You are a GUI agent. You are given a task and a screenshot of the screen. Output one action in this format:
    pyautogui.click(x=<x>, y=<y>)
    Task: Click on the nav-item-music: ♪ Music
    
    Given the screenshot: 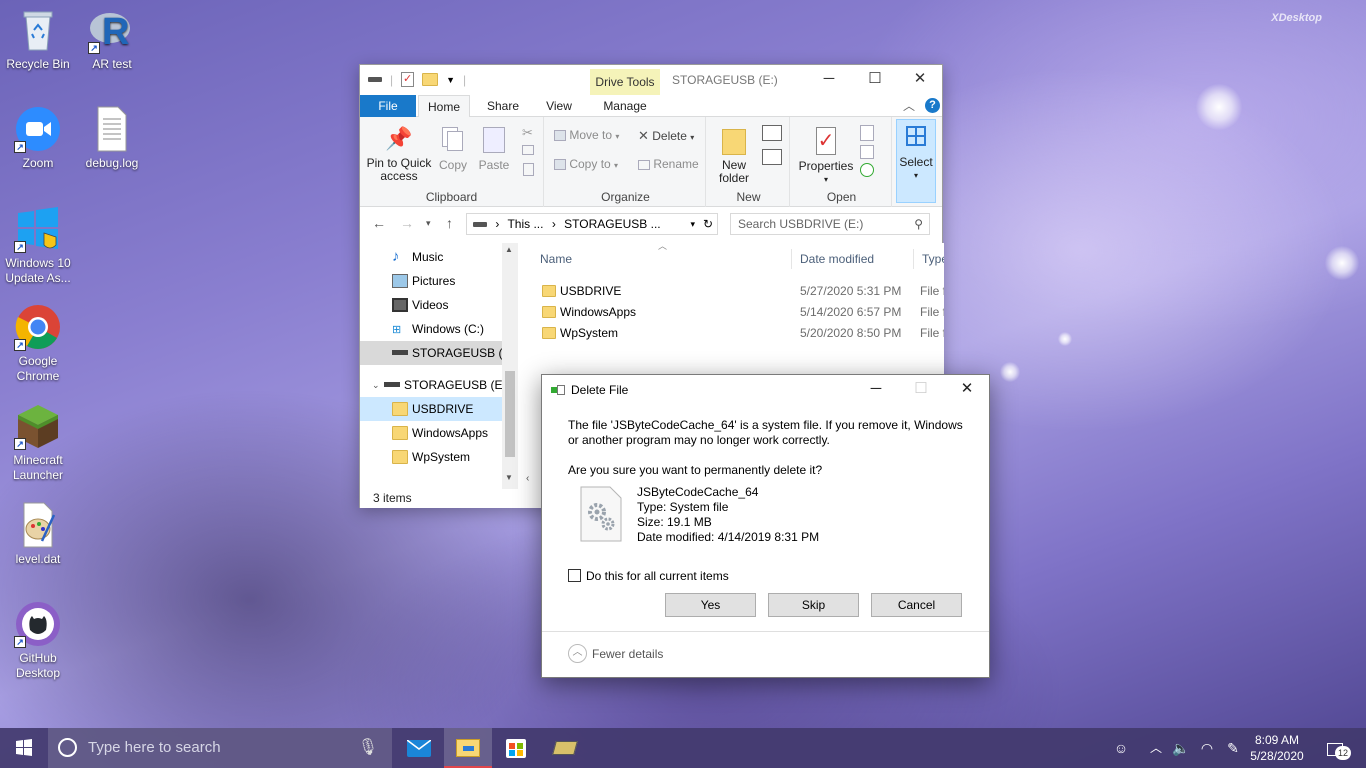 What is the action you would take?
    pyautogui.click(x=431, y=257)
    